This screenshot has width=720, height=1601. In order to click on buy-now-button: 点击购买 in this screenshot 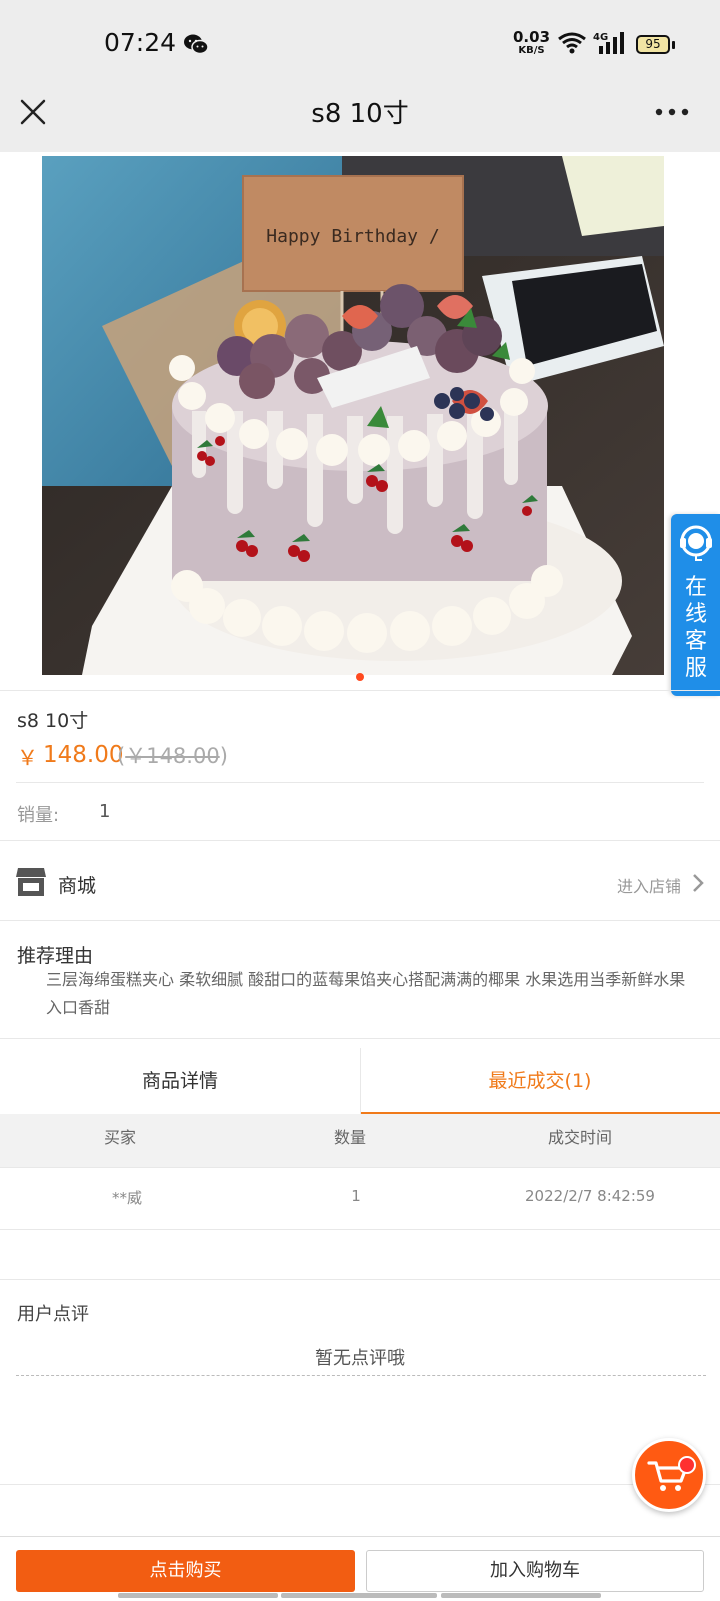, I will do `click(185, 1571)`.